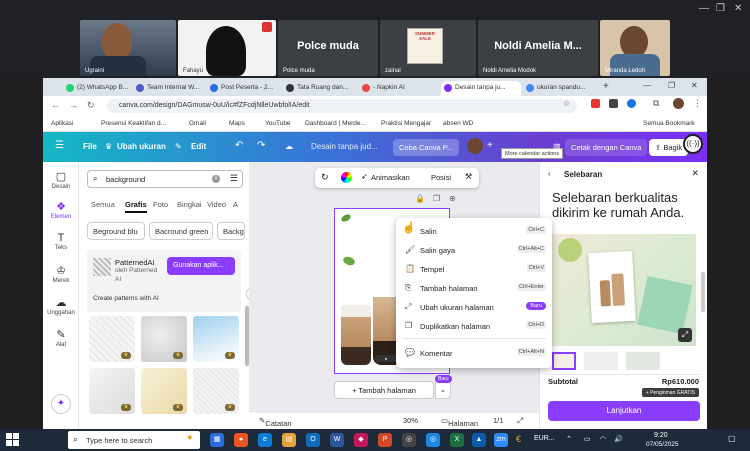  Describe the element at coordinates (618, 439) in the screenshot. I see `volume-icon: 🔊` at that location.